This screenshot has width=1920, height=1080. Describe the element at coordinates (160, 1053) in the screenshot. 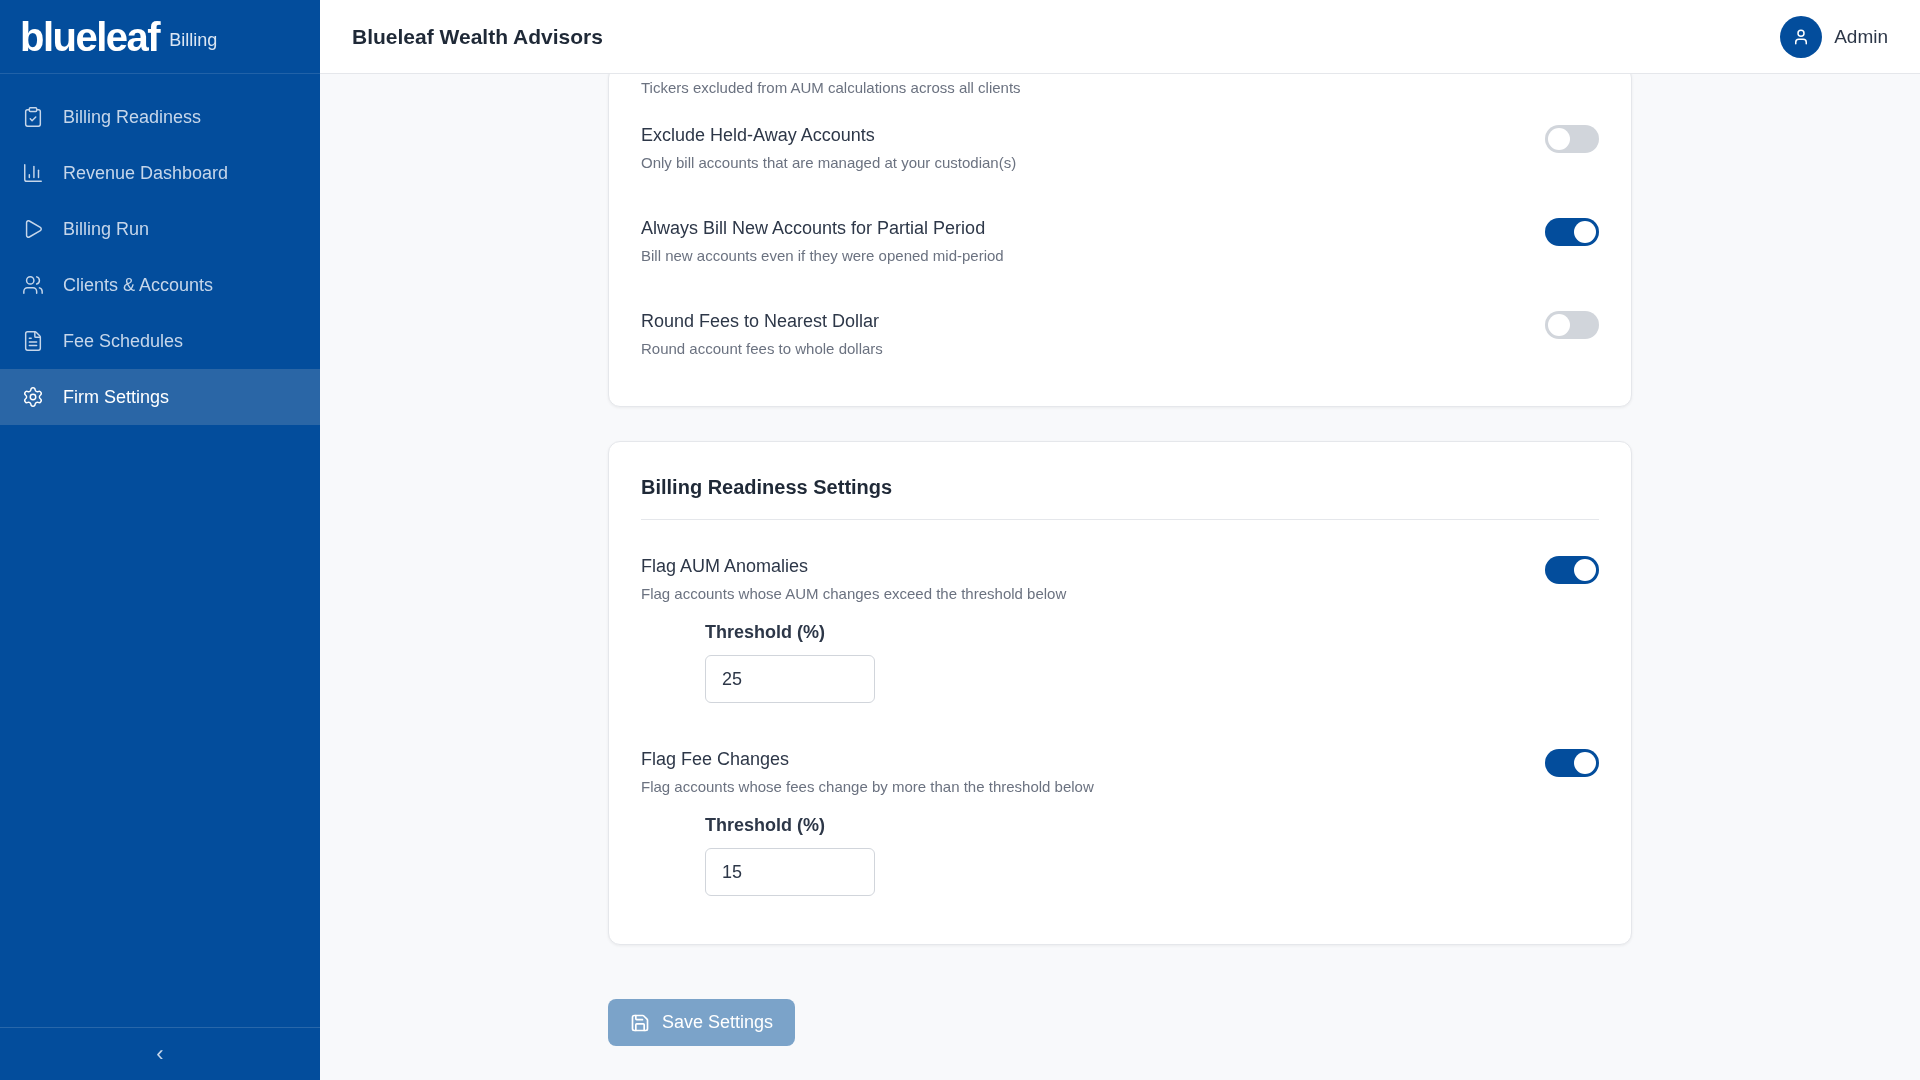

I see `collapse-button: ‹` at that location.